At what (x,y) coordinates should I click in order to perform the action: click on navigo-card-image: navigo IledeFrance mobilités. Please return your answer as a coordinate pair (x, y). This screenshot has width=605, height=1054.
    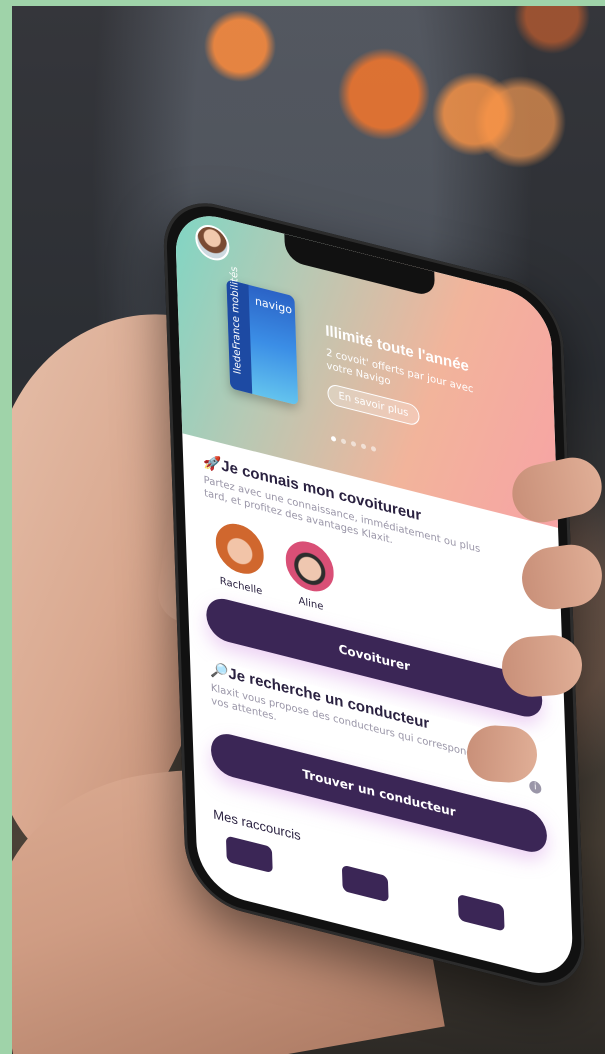
    Looking at the image, I should click on (262, 335).